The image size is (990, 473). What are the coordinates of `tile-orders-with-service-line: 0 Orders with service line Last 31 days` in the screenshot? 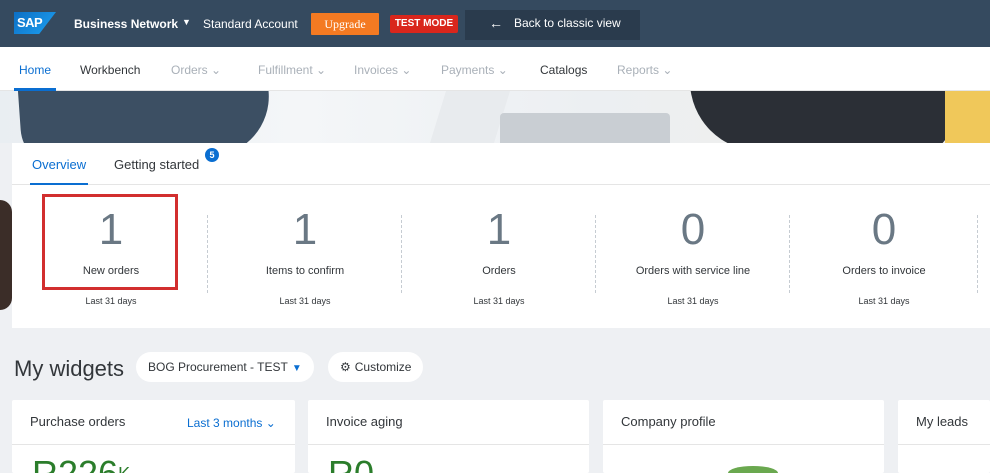 It's located at (693, 250).